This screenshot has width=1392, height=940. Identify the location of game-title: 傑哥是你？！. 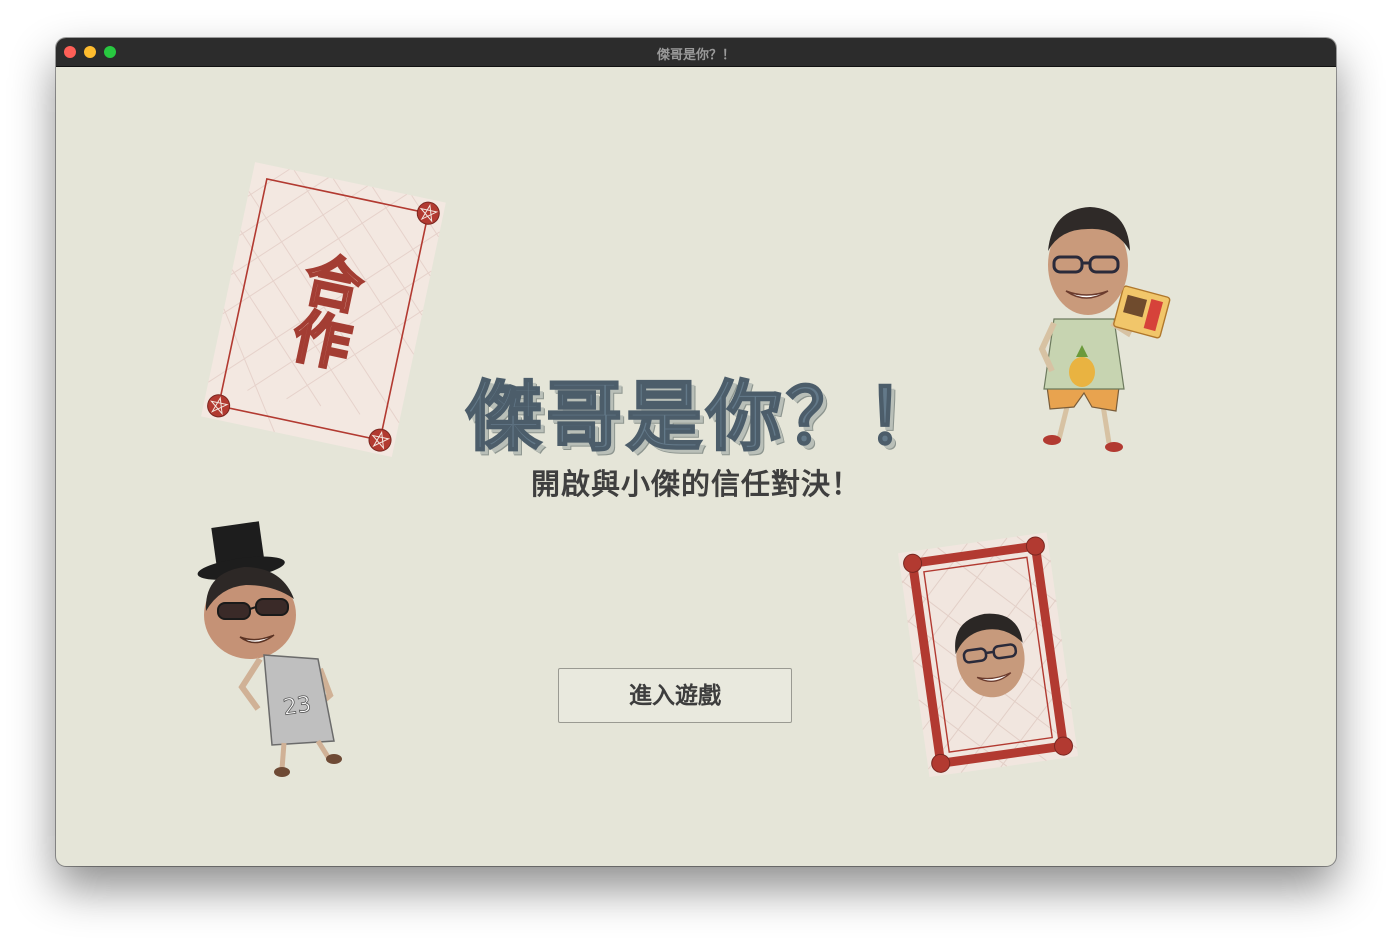
(705, 416).